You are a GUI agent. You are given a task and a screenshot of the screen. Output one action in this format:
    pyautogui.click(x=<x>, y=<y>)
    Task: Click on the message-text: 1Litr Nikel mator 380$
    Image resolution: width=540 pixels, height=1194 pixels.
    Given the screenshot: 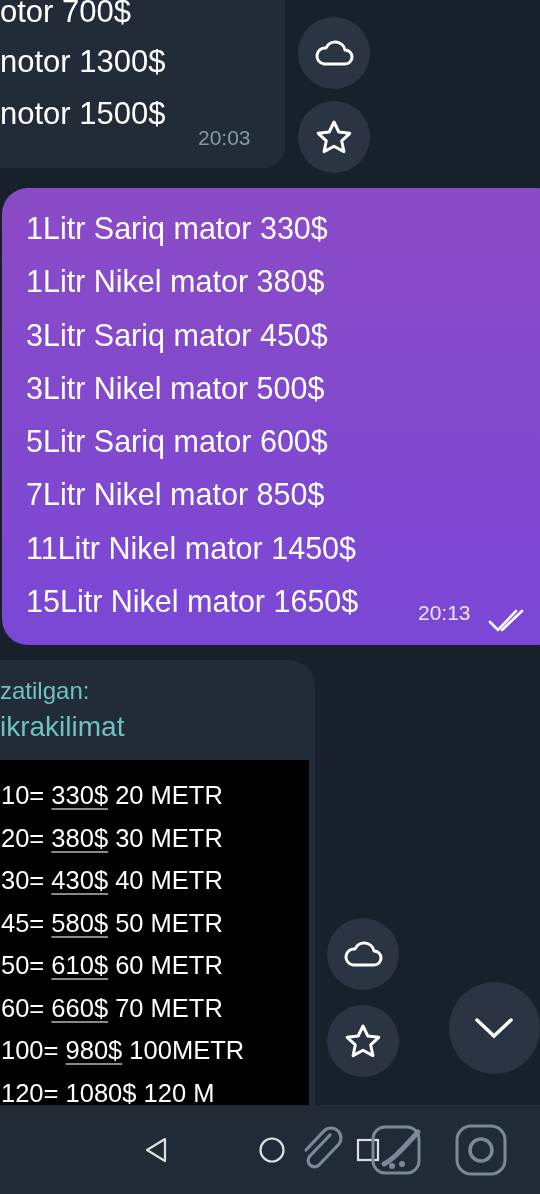 What is the action you would take?
    pyautogui.click(x=175, y=282)
    